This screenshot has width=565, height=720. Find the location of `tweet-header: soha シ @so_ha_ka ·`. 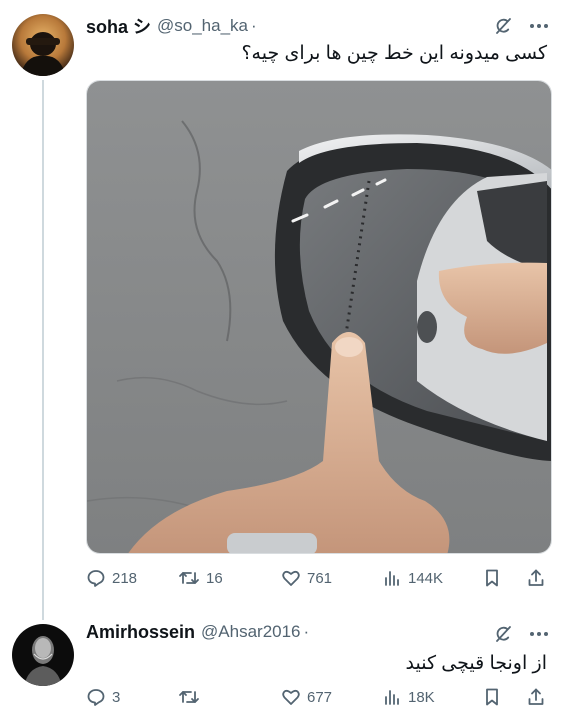

tweet-header: soha シ @so_ha_ka · is located at coordinates (171, 26).